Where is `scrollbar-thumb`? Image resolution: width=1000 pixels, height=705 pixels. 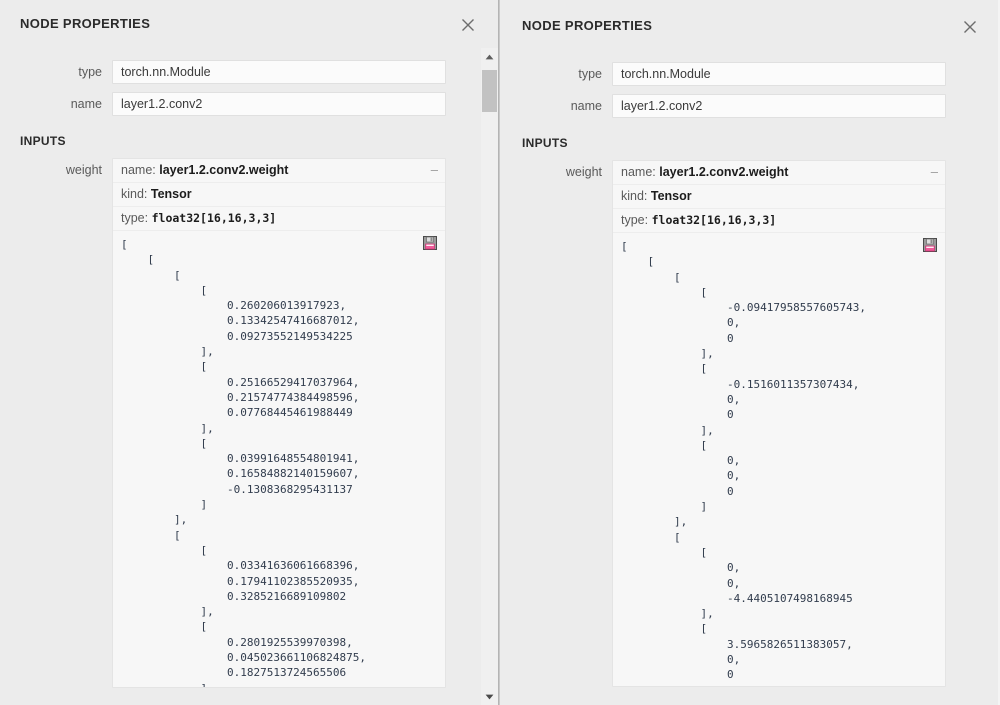
scrollbar-thumb is located at coordinates (489, 91).